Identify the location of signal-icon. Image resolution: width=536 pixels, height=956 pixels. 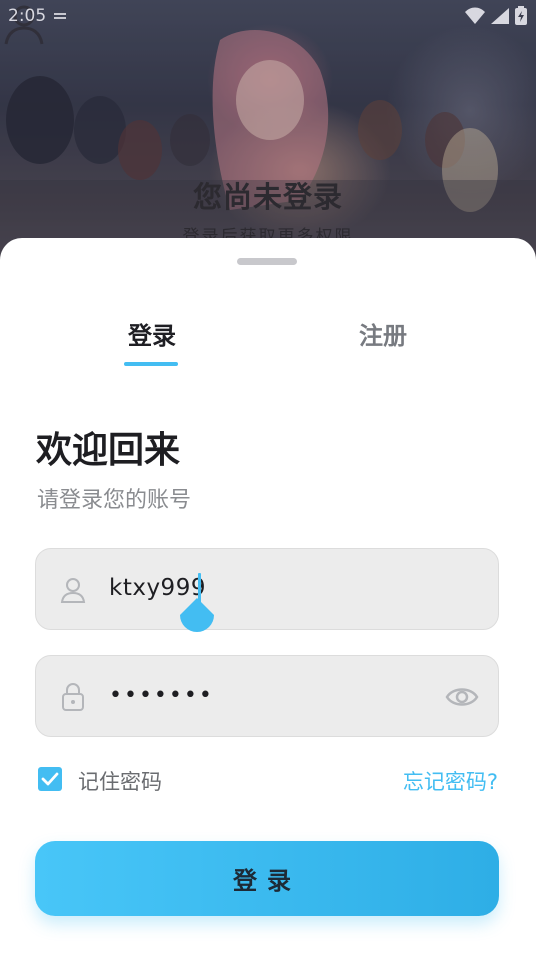
(500, 16).